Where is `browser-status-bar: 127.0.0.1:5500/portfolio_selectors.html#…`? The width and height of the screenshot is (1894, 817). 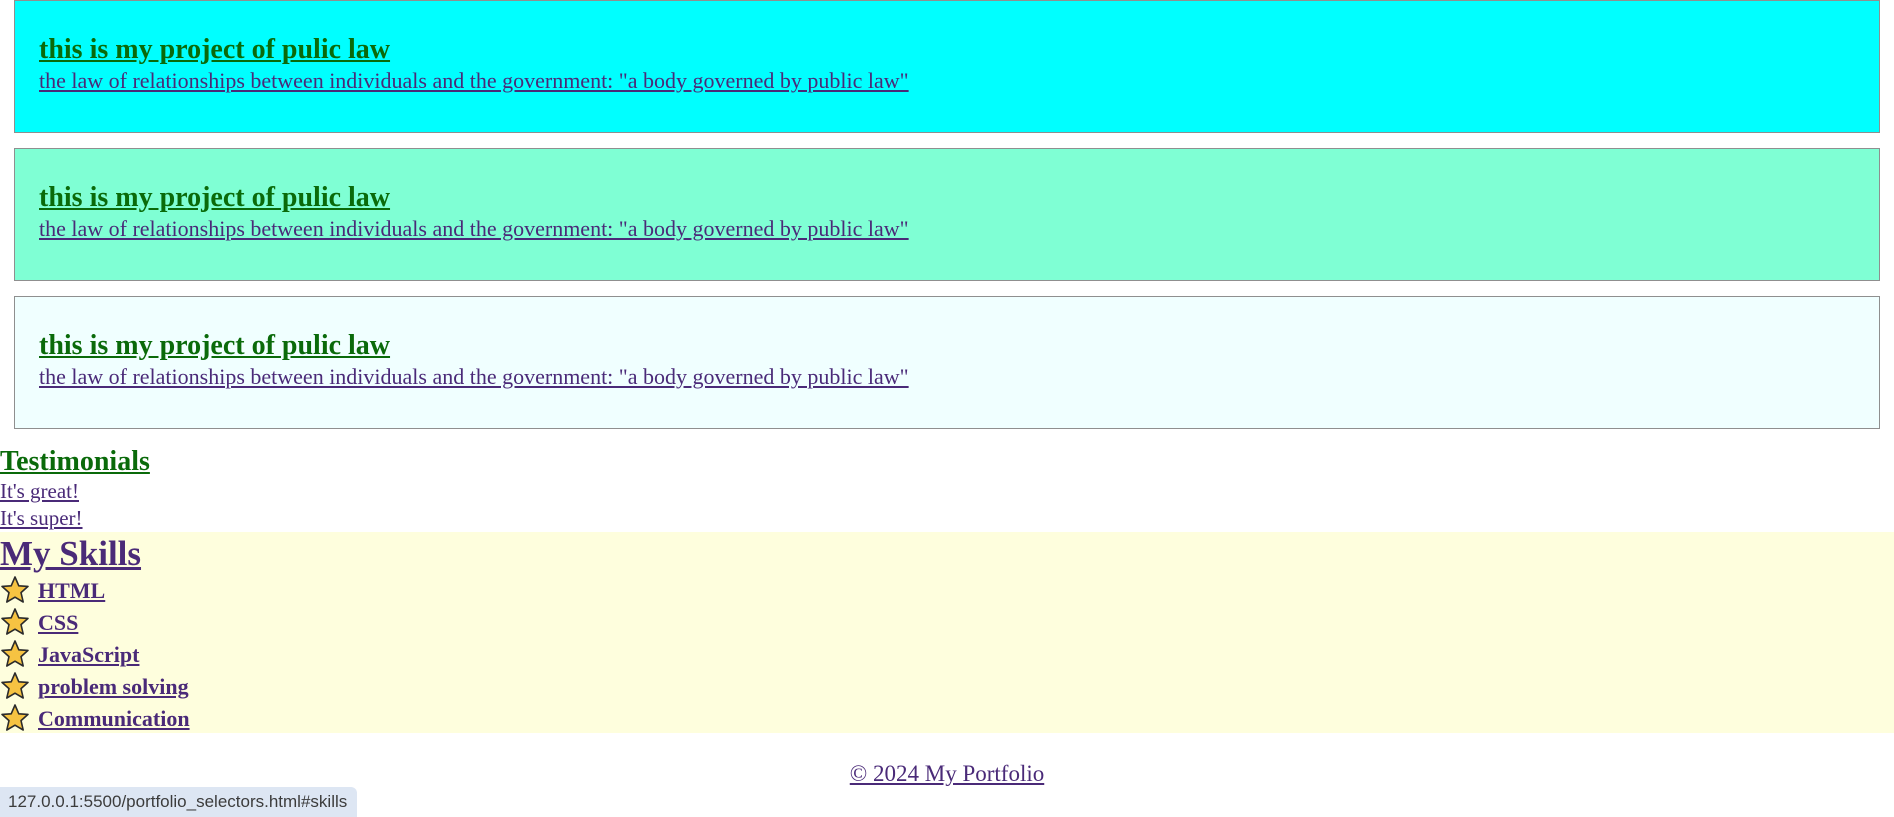
browser-status-bar: 127.0.0.1:5500/portfolio_selectors.html#… is located at coordinates (179, 802).